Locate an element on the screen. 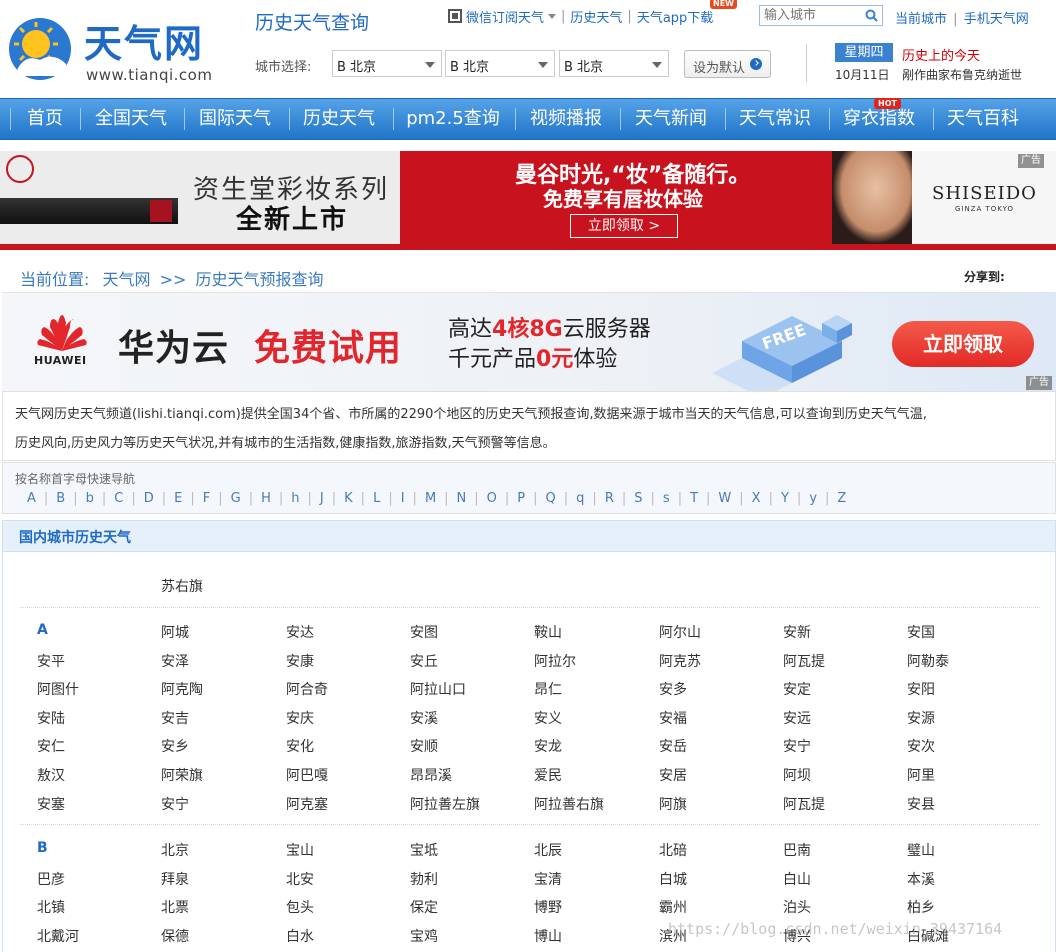 This screenshot has width=1056, height=952. city-search-input is located at coordinates (810, 15).